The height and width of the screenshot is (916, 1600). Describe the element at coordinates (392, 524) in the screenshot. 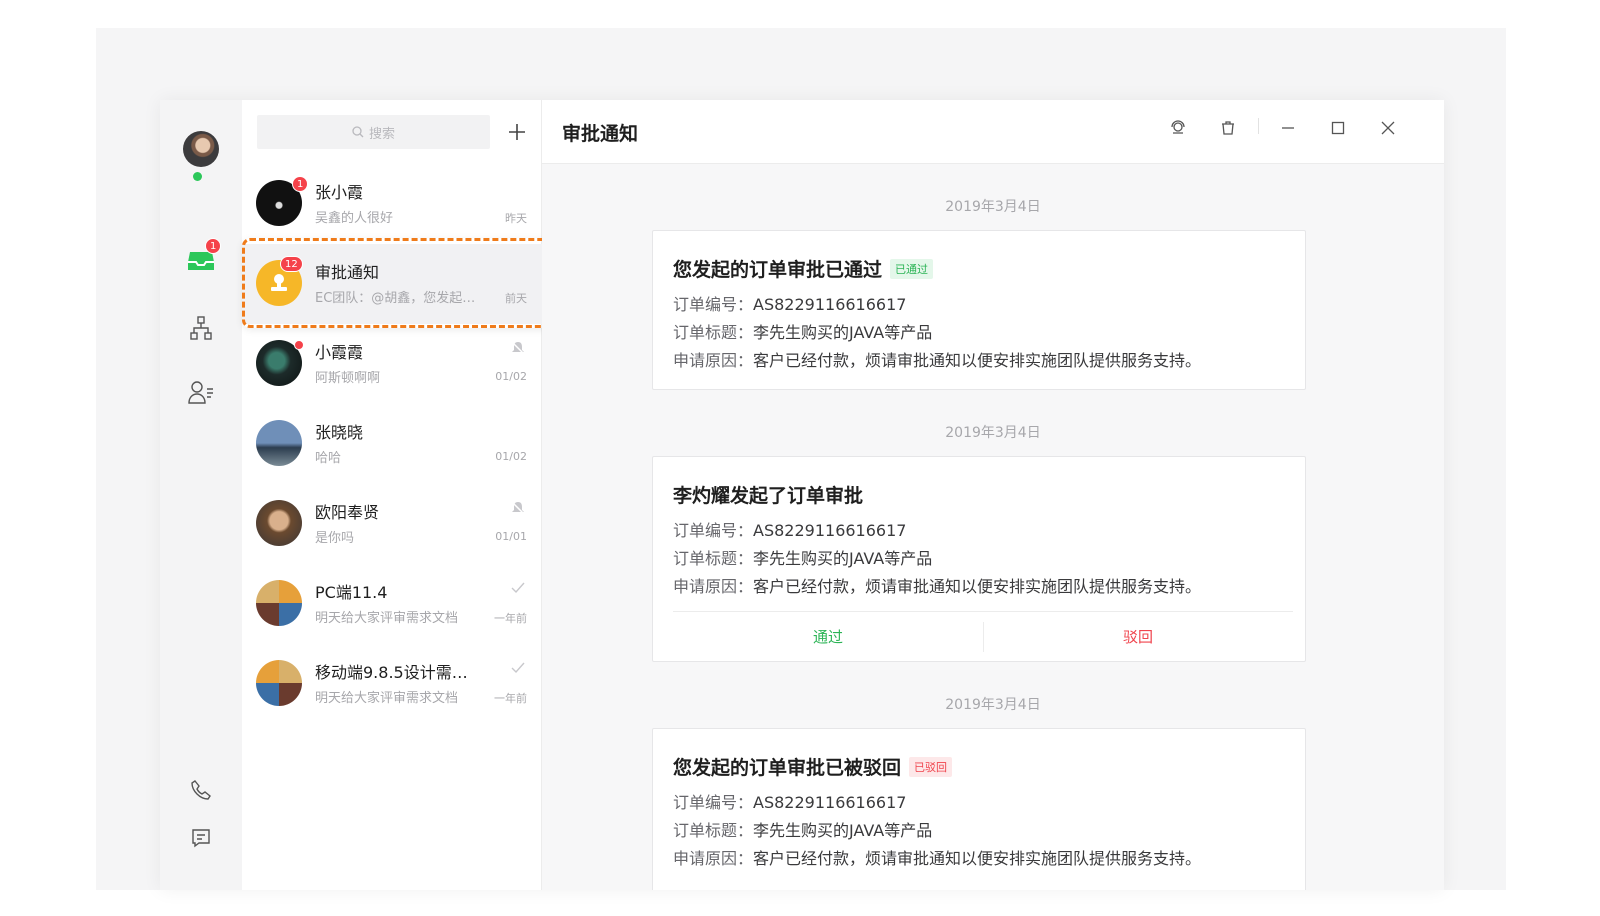

I see `conversation-item: 欧阳奉贤 是你吗 01/01` at that location.